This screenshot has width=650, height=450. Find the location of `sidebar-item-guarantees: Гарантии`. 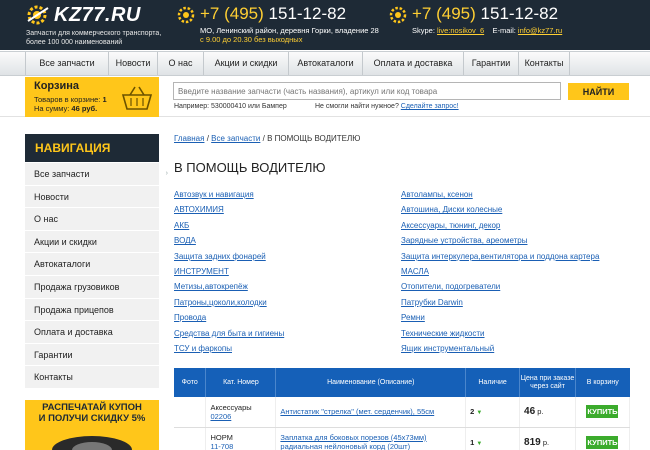

sidebar-item-guarantees: Гарантии is located at coordinates (92, 355).